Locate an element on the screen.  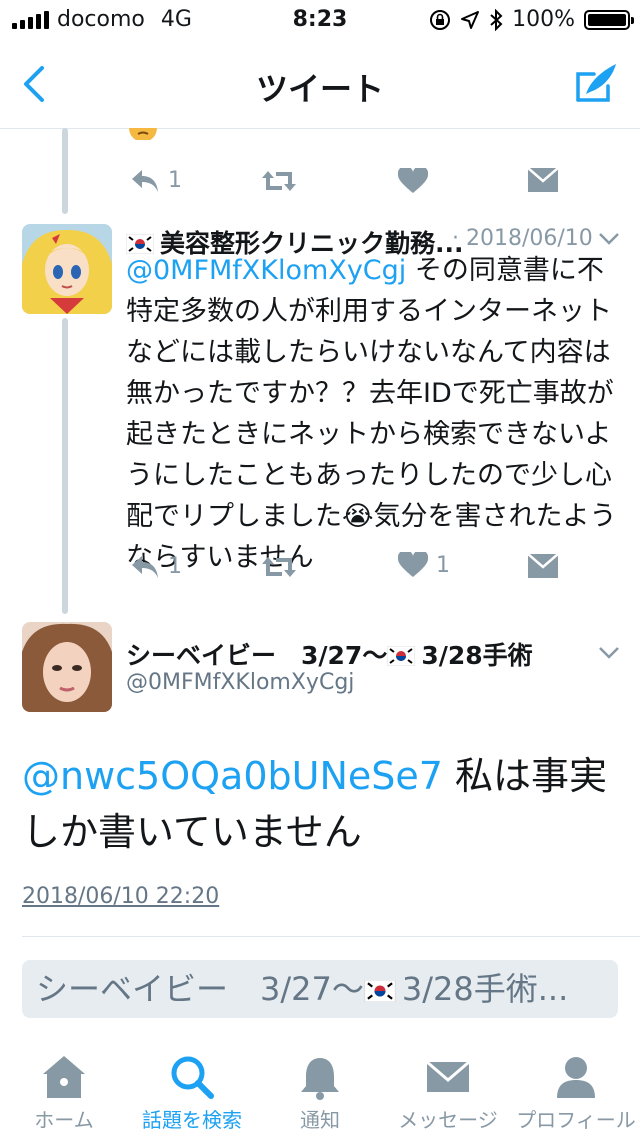
home-icon is located at coordinates (64, 1077).